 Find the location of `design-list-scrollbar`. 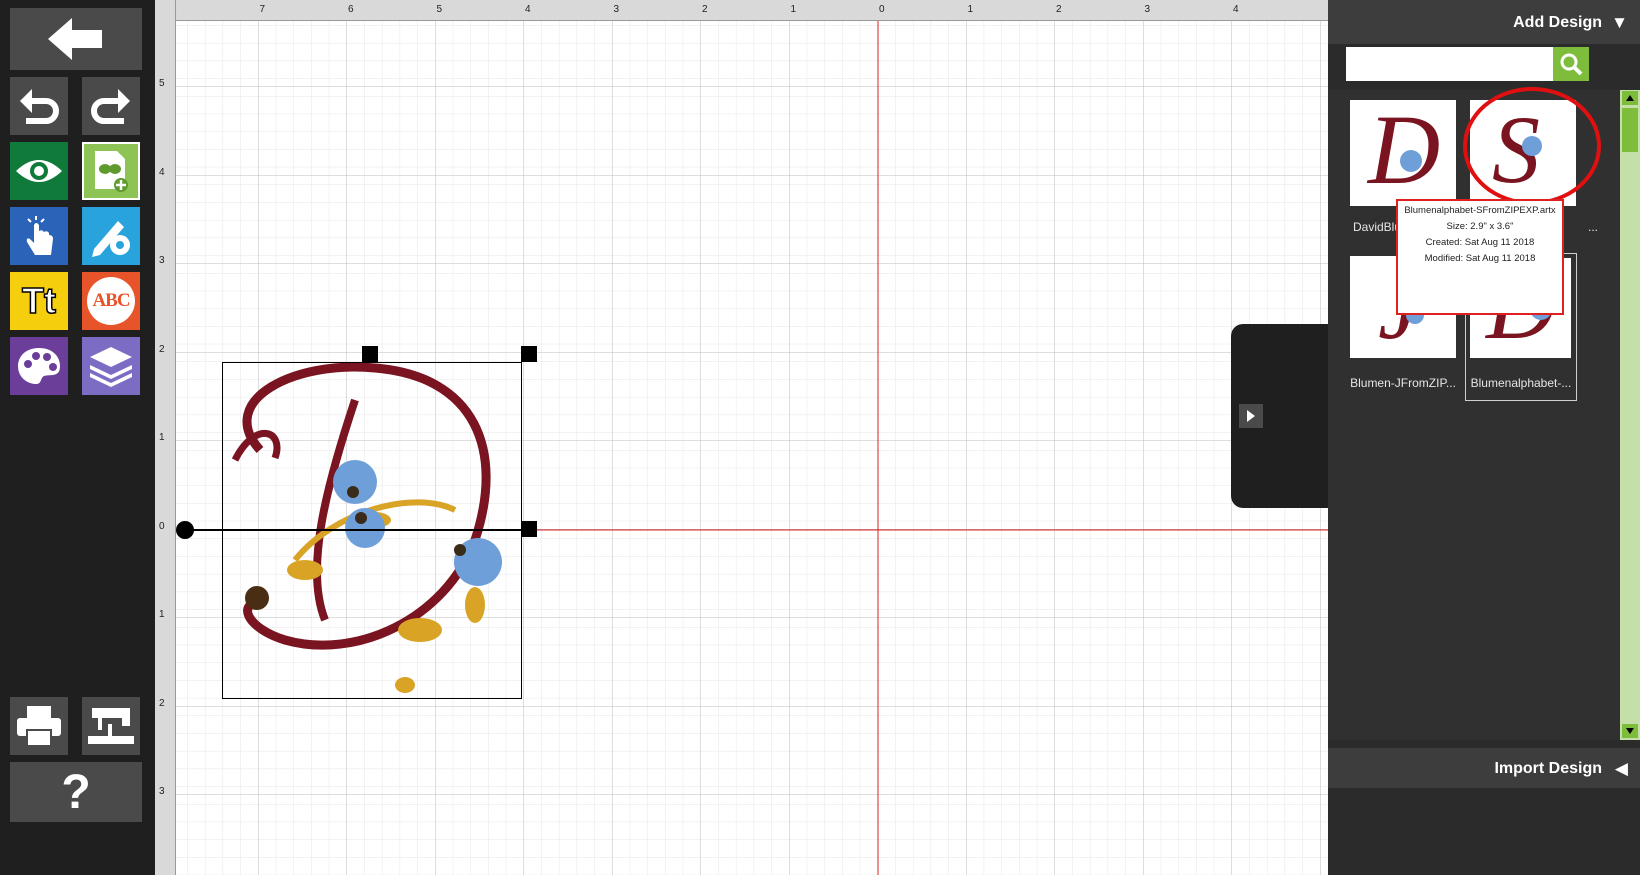

design-list-scrollbar is located at coordinates (1630, 415).